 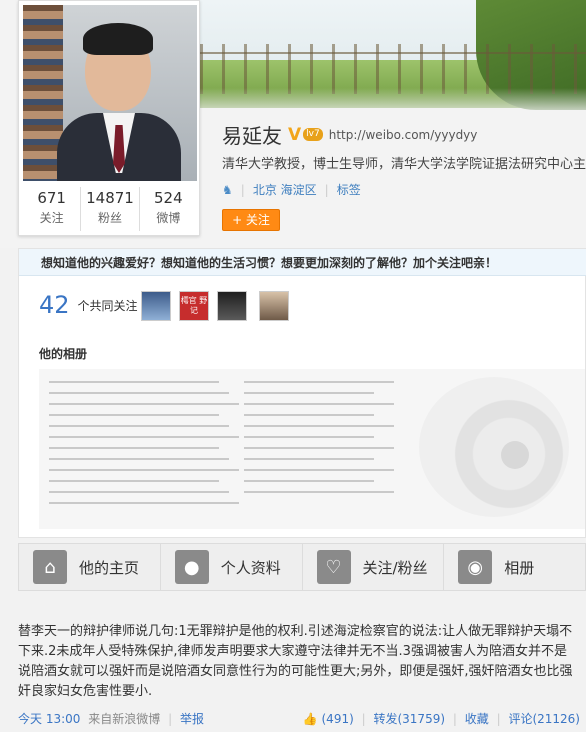 I want to click on follow-prompt-banner: 想知道他的兴趣爱好？想知道他的生活习惯？想要更加深刻的了解他？加个关注吧亲！, so click(x=302, y=262).